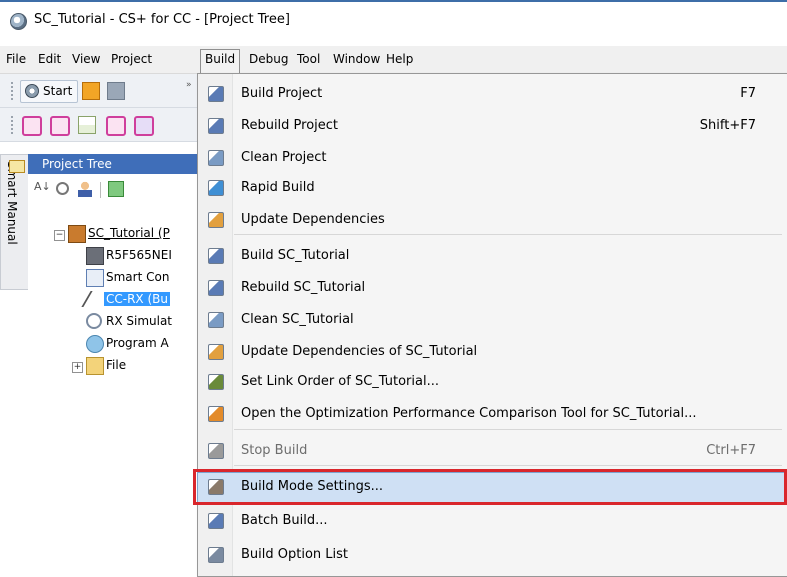 This screenshot has width=787, height=577. What do you see at coordinates (114, 164) in the screenshot?
I see `project-tree-header: Project Tree` at bounding box center [114, 164].